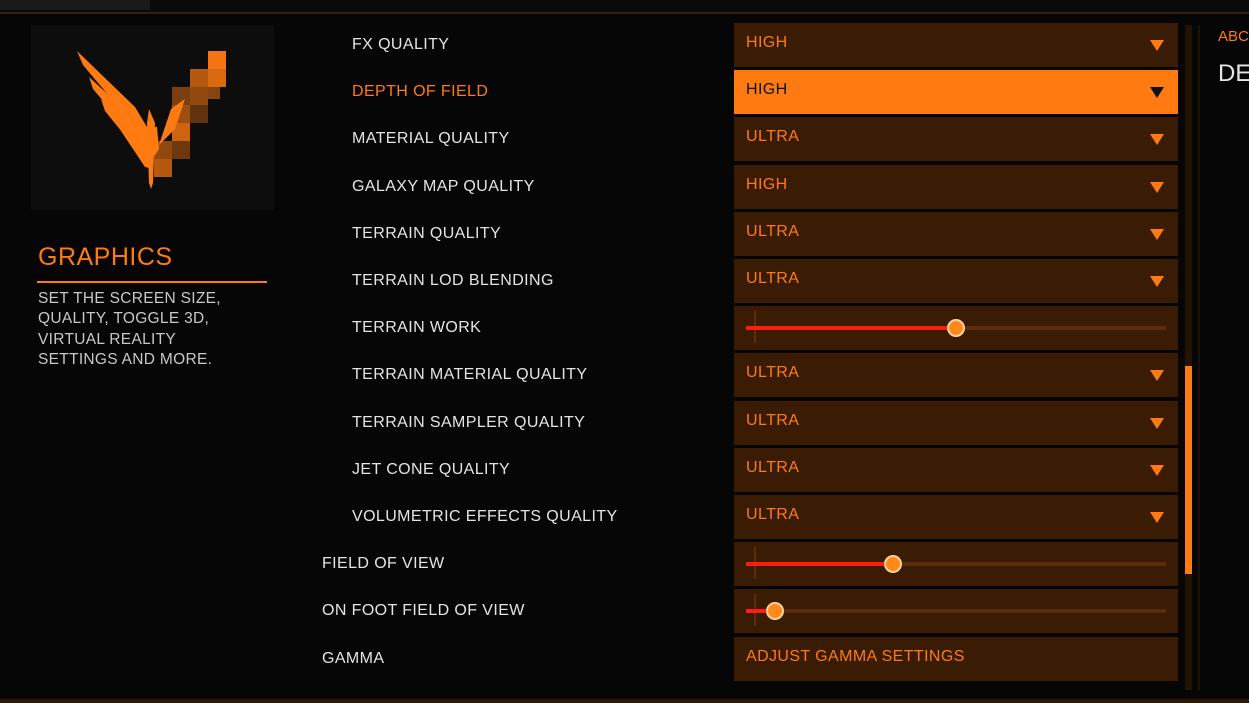 The height and width of the screenshot is (703, 1249). Describe the element at coordinates (420, 92) in the screenshot. I see `setting-label: DEPTH OF FIELD` at that location.